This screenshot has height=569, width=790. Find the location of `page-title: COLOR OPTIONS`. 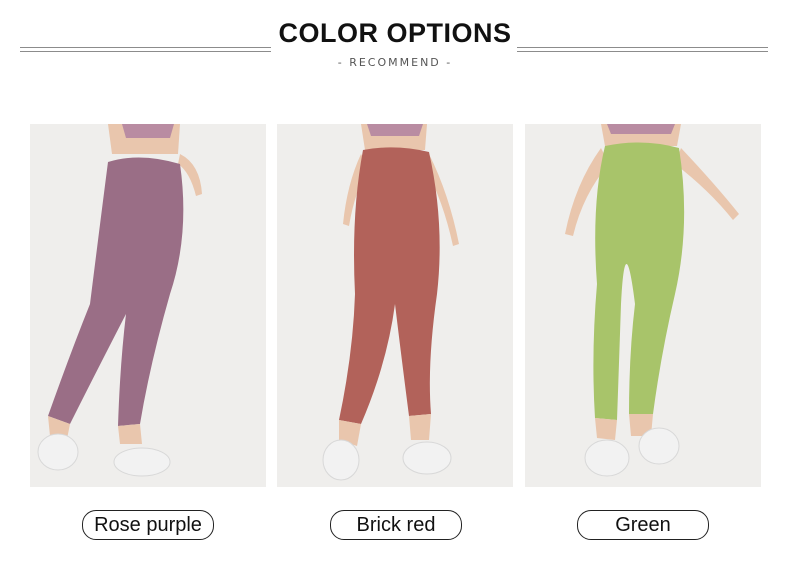

page-title: COLOR OPTIONS is located at coordinates (395, 33).